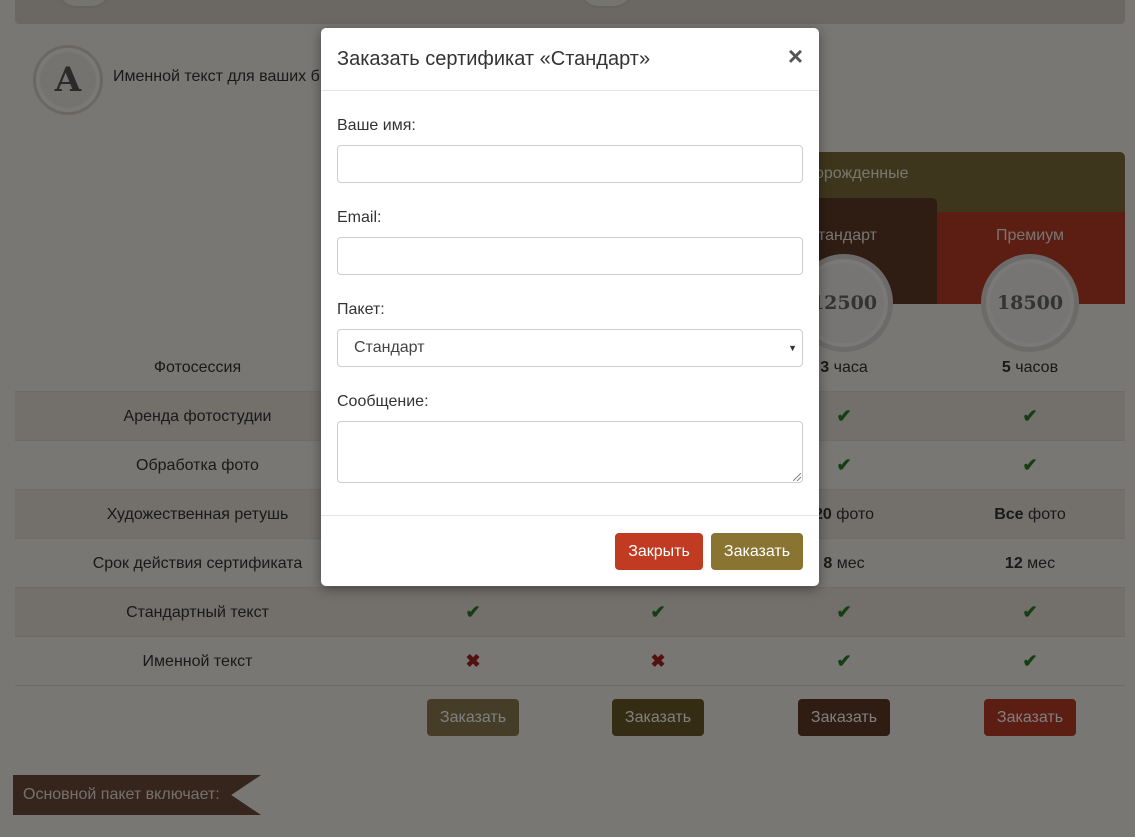  I want to click on close-button: Закрыть, so click(659, 551).